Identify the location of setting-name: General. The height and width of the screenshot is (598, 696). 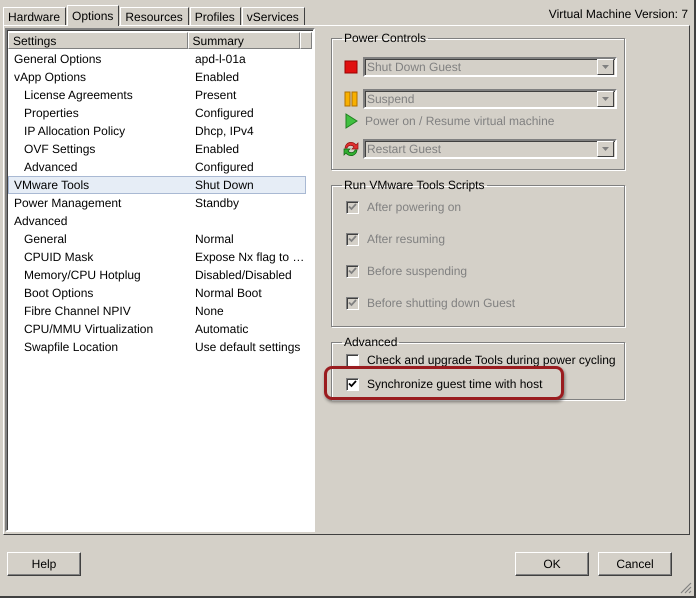
(45, 239).